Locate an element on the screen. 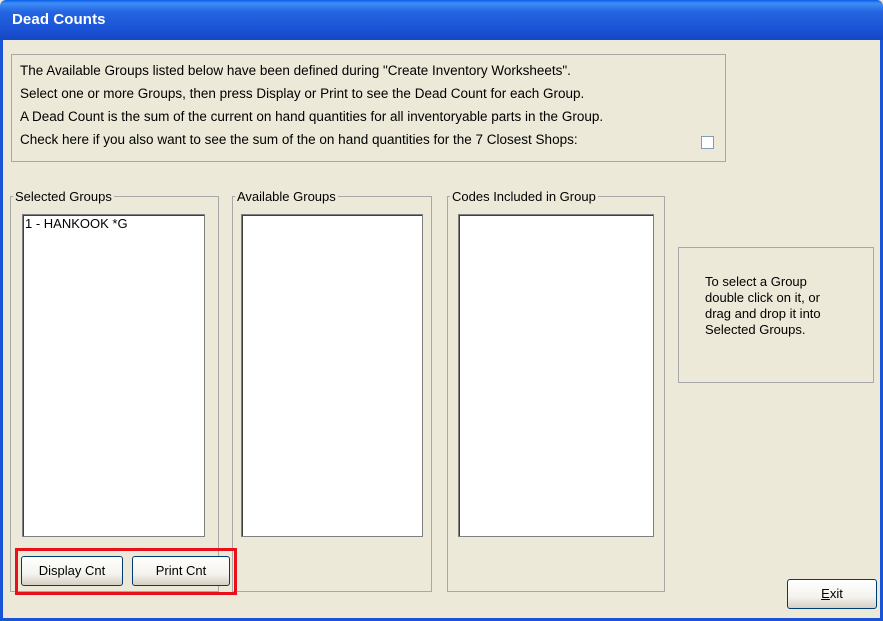 This screenshot has height=621, width=883. title-bar: Dead Counts is located at coordinates (441, 20).